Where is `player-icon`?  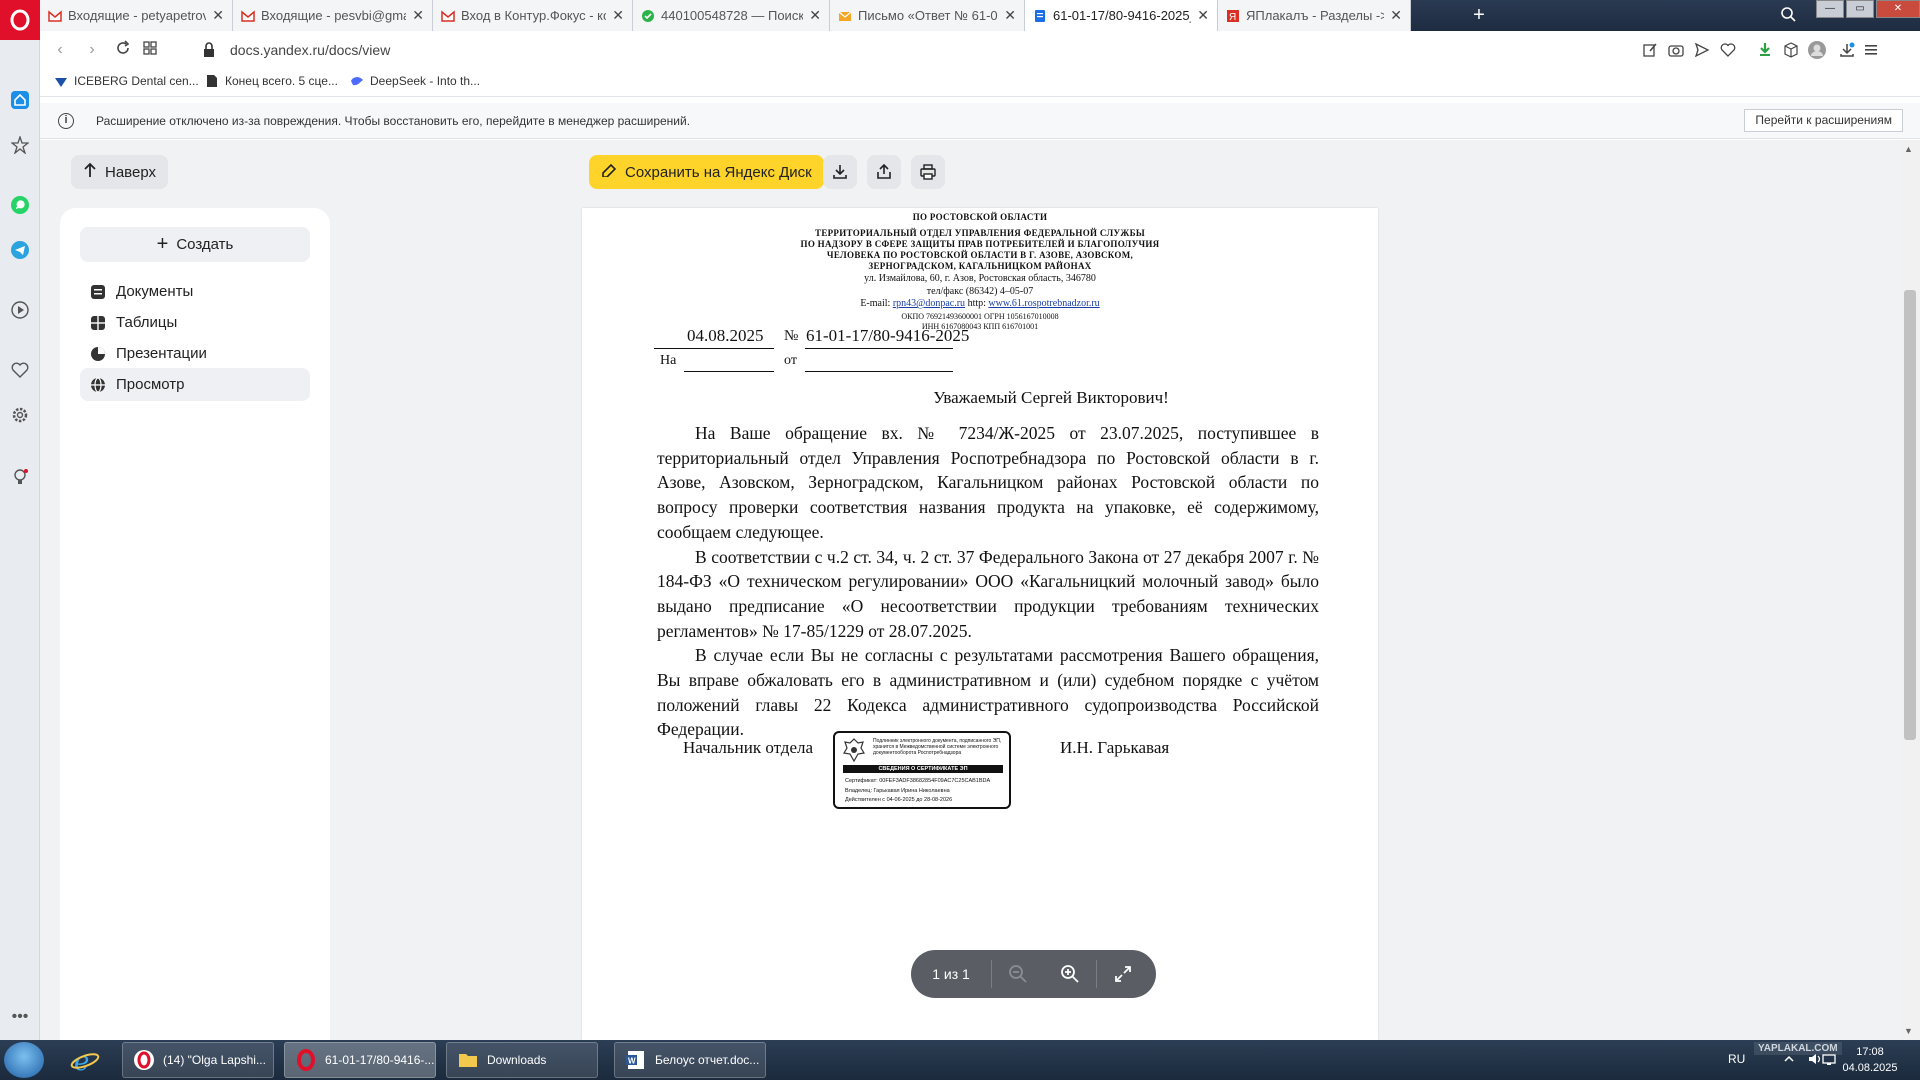
player-icon is located at coordinates (20, 310).